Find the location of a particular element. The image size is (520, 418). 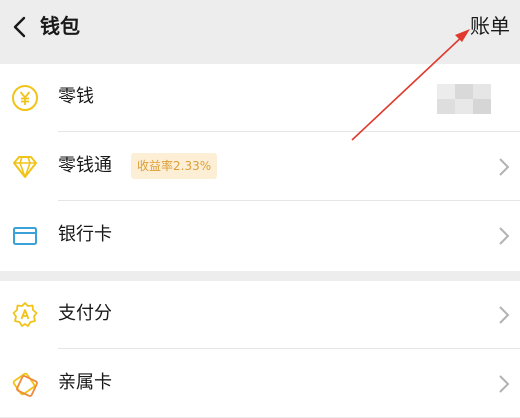

list-item-label: 银行卡 is located at coordinates (85, 234).